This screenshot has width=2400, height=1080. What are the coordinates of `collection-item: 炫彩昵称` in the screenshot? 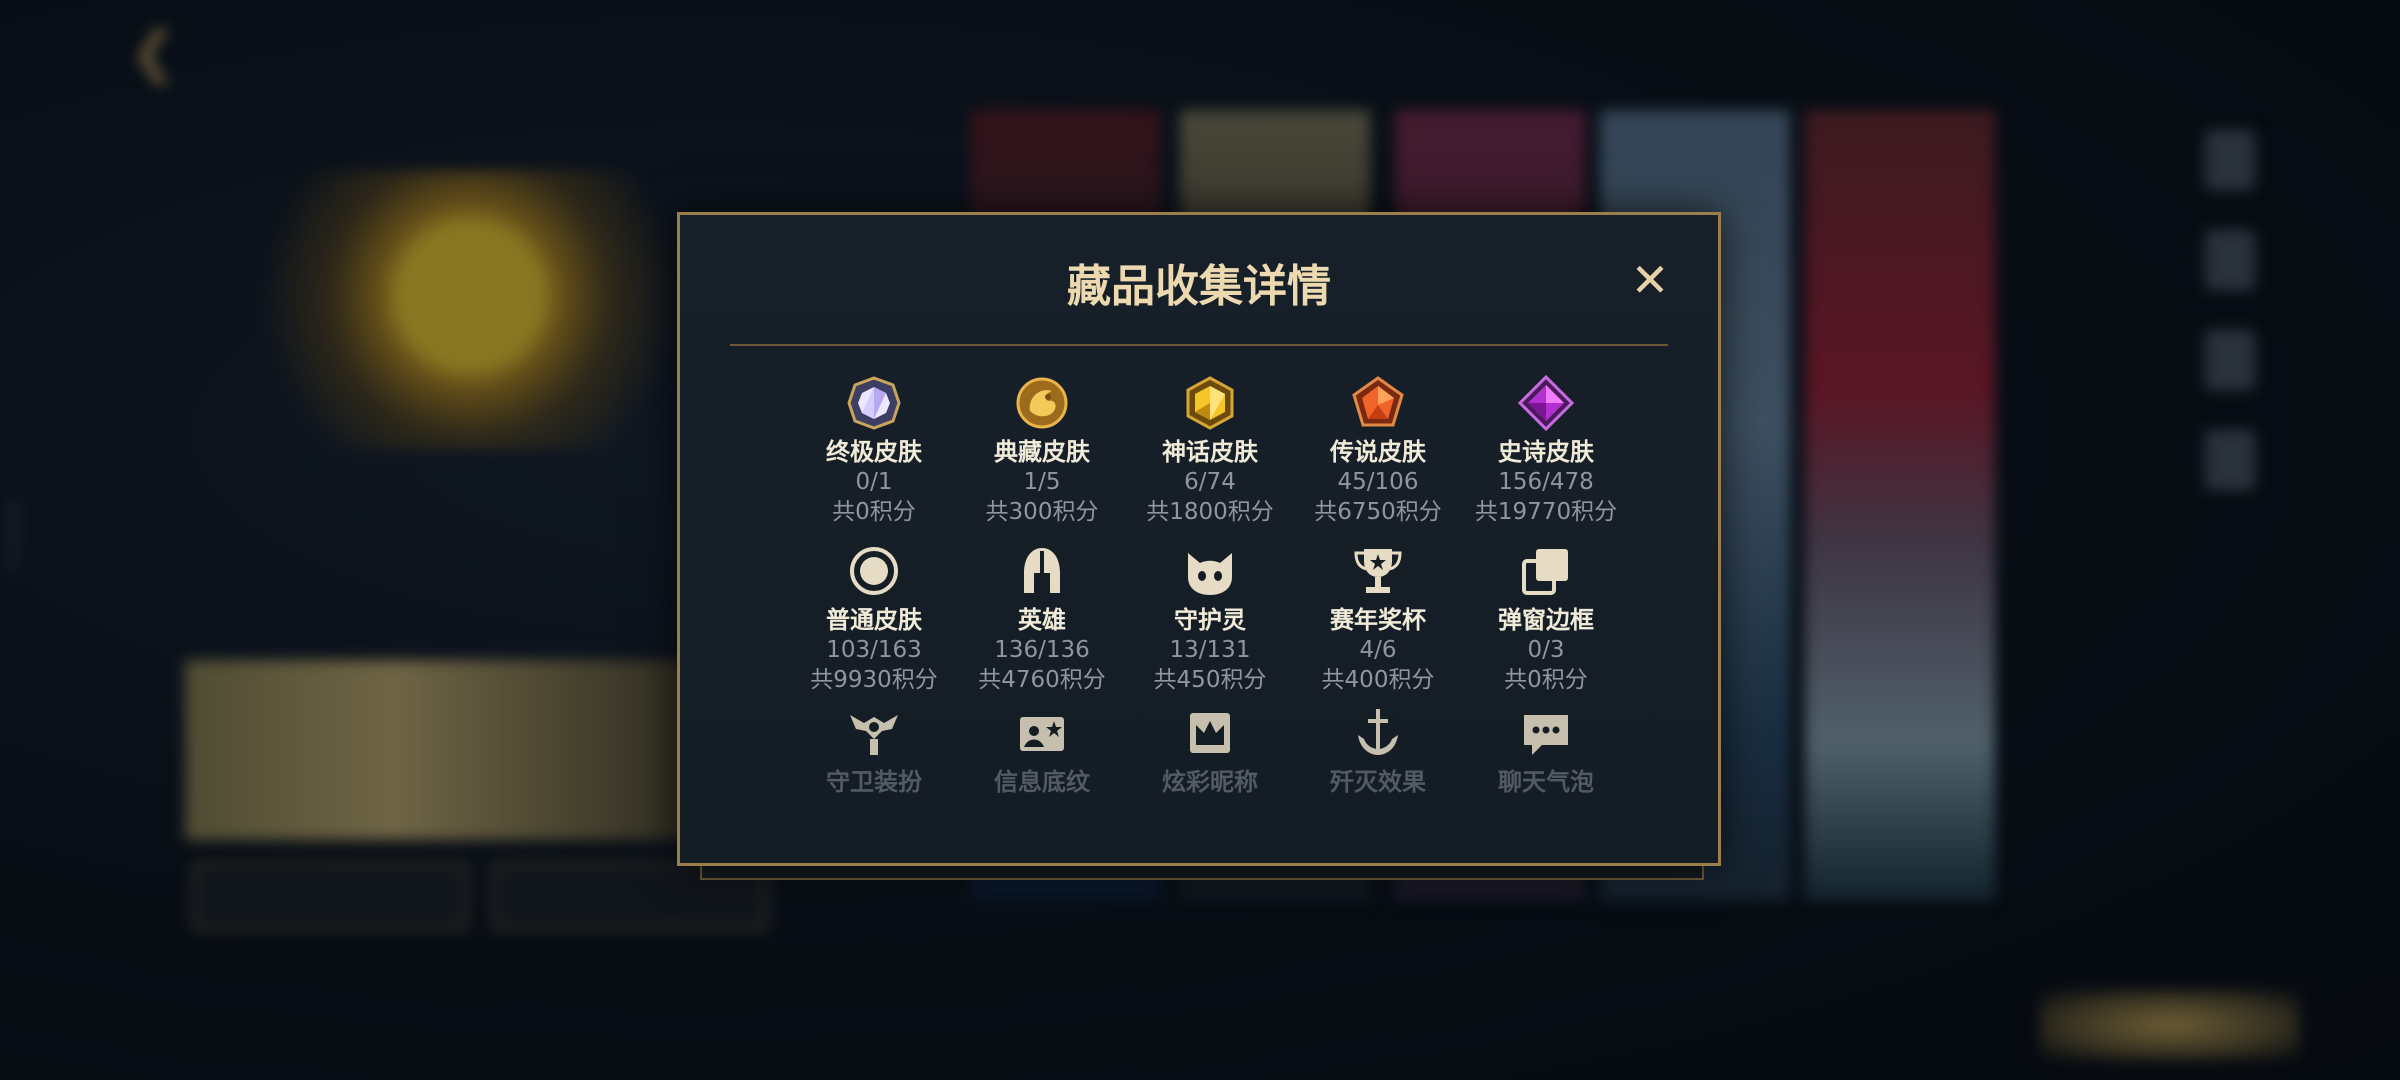 It's located at (1210, 751).